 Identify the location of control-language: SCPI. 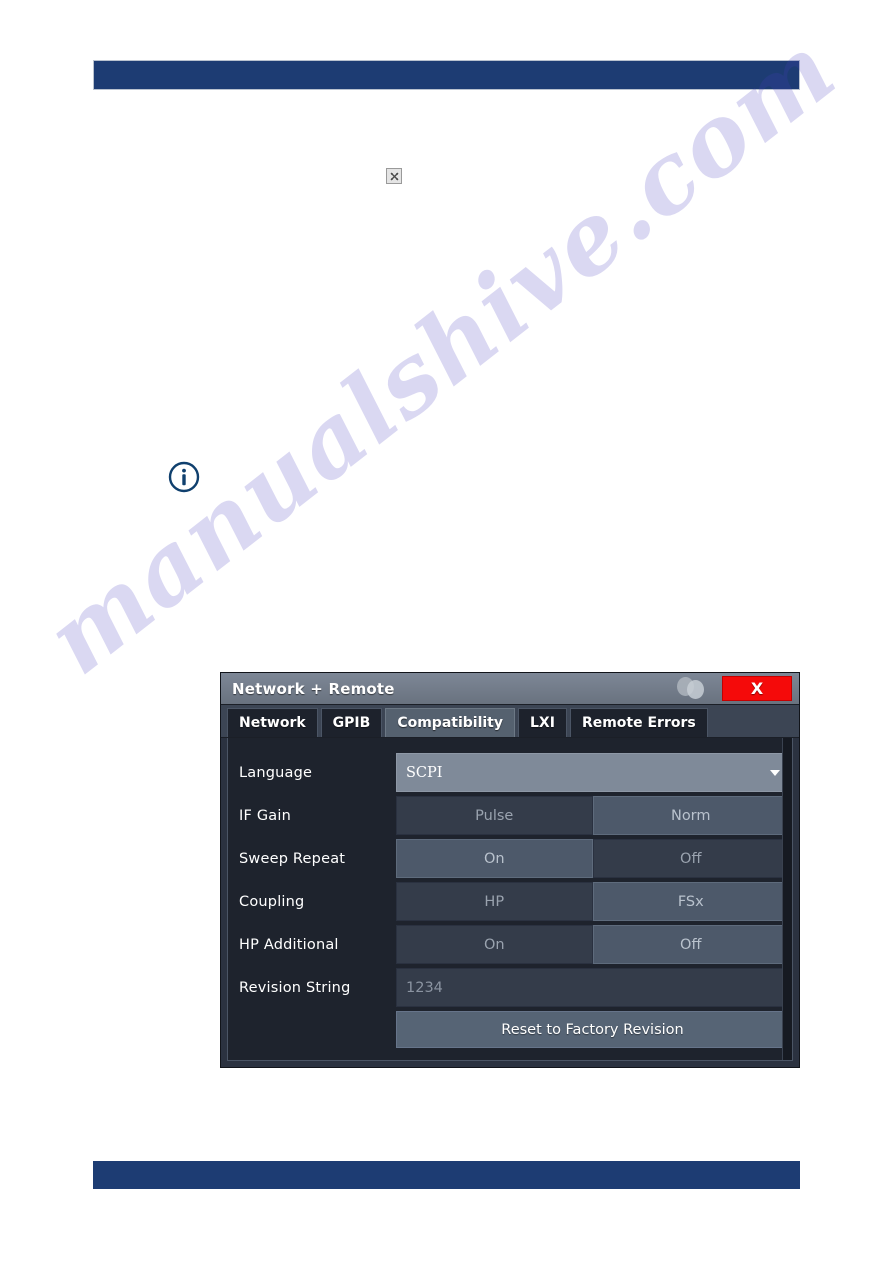
(594, 772).